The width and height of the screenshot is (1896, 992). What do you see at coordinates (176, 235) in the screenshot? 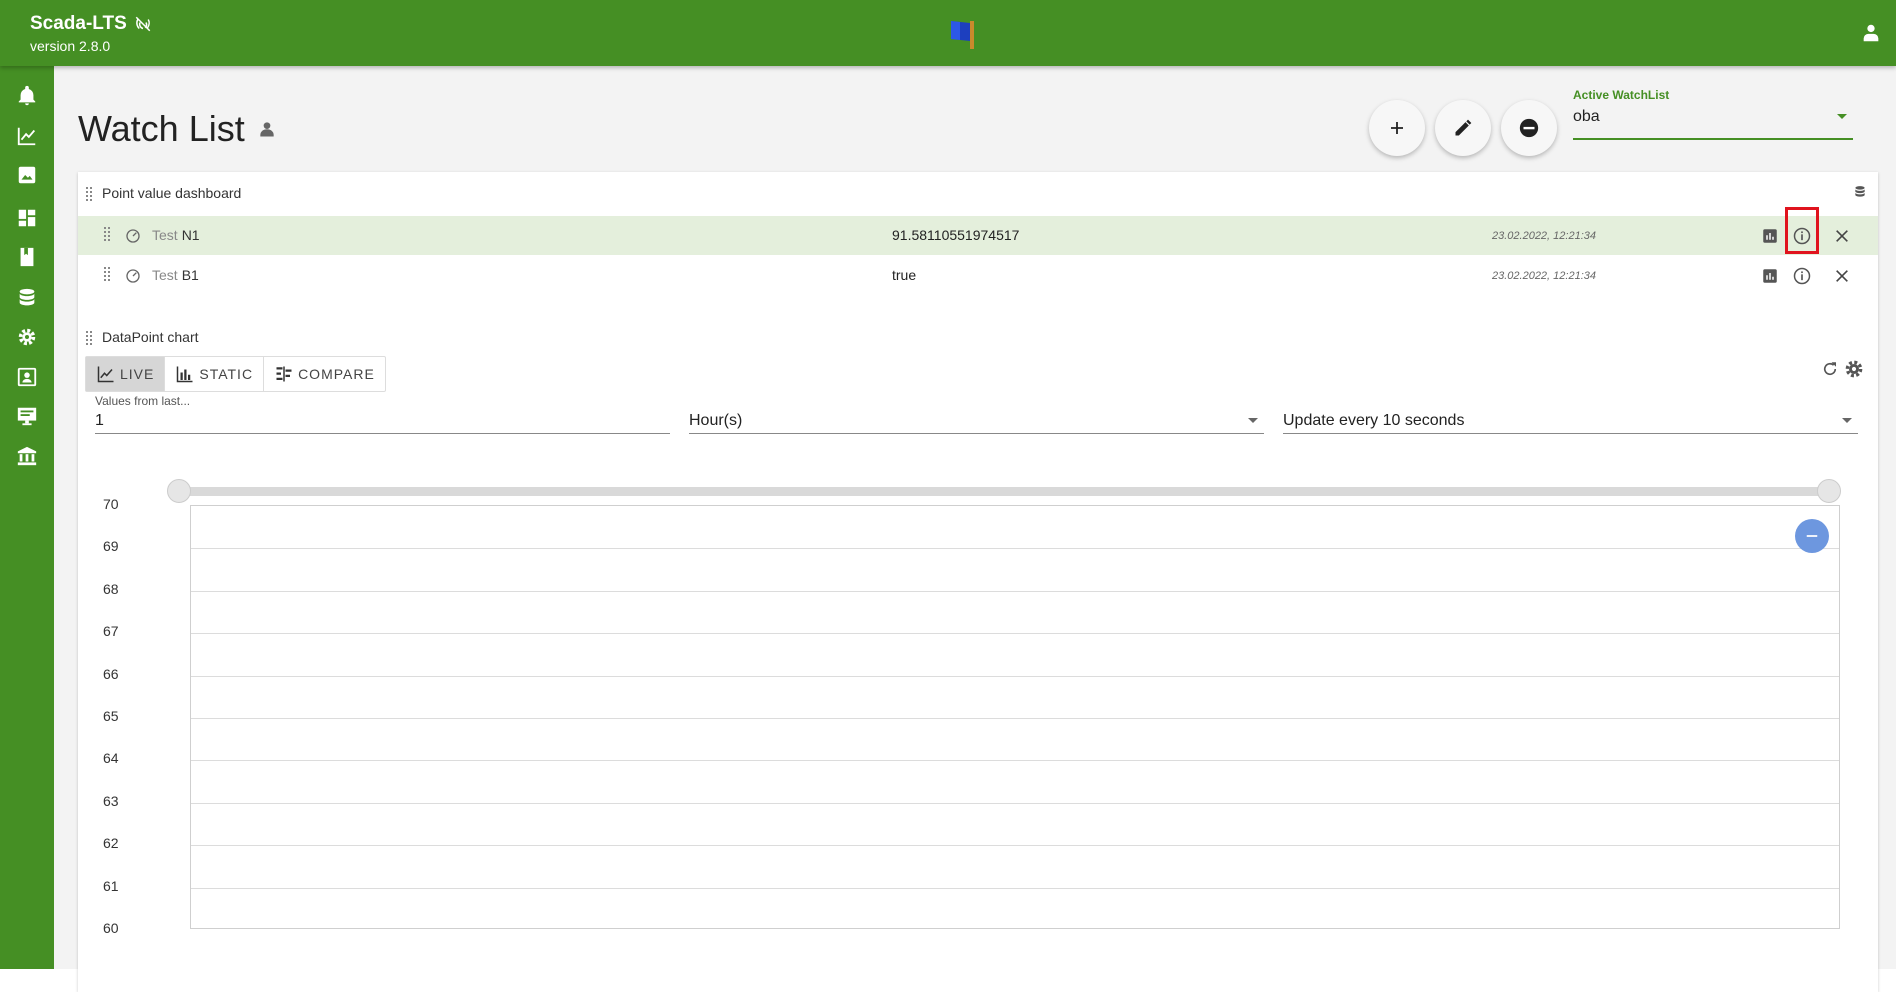
I see `datapoint-name: Test N1` at bounding box center [176, 235].